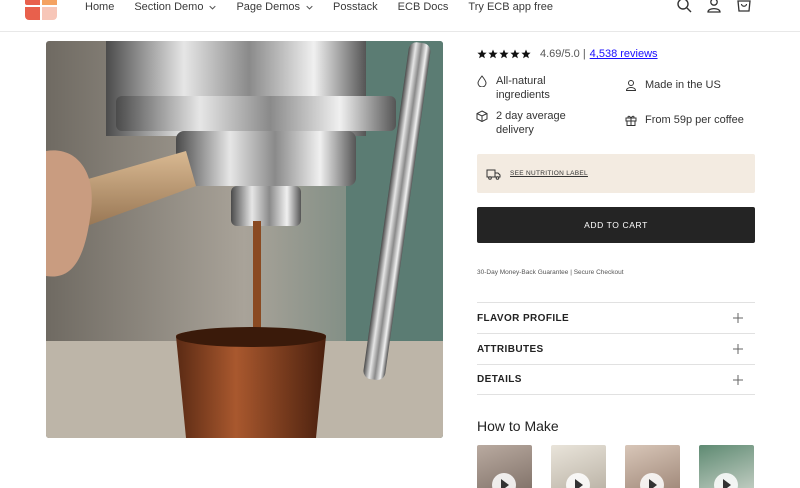 The width and height of the screenshot is (800, 488). I want to click on nav-label: Page Demos, so click(268, 7).